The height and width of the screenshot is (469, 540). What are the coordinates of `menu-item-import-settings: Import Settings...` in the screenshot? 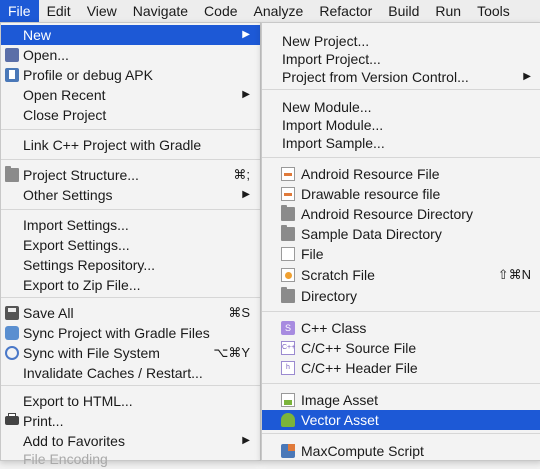 It's located at (130, 225).